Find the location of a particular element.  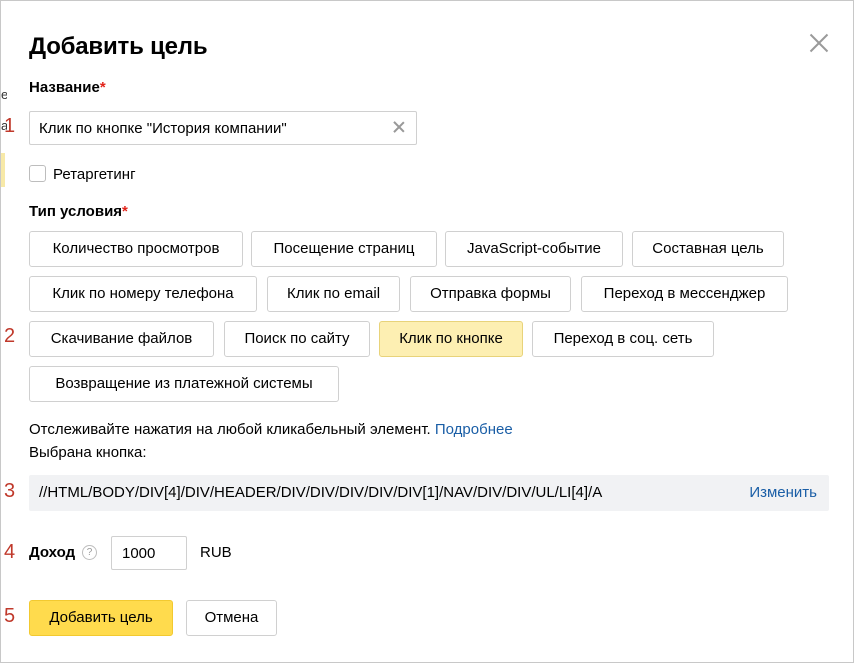

dialog-title: Добавить цель is located at coordinates (118, 46).